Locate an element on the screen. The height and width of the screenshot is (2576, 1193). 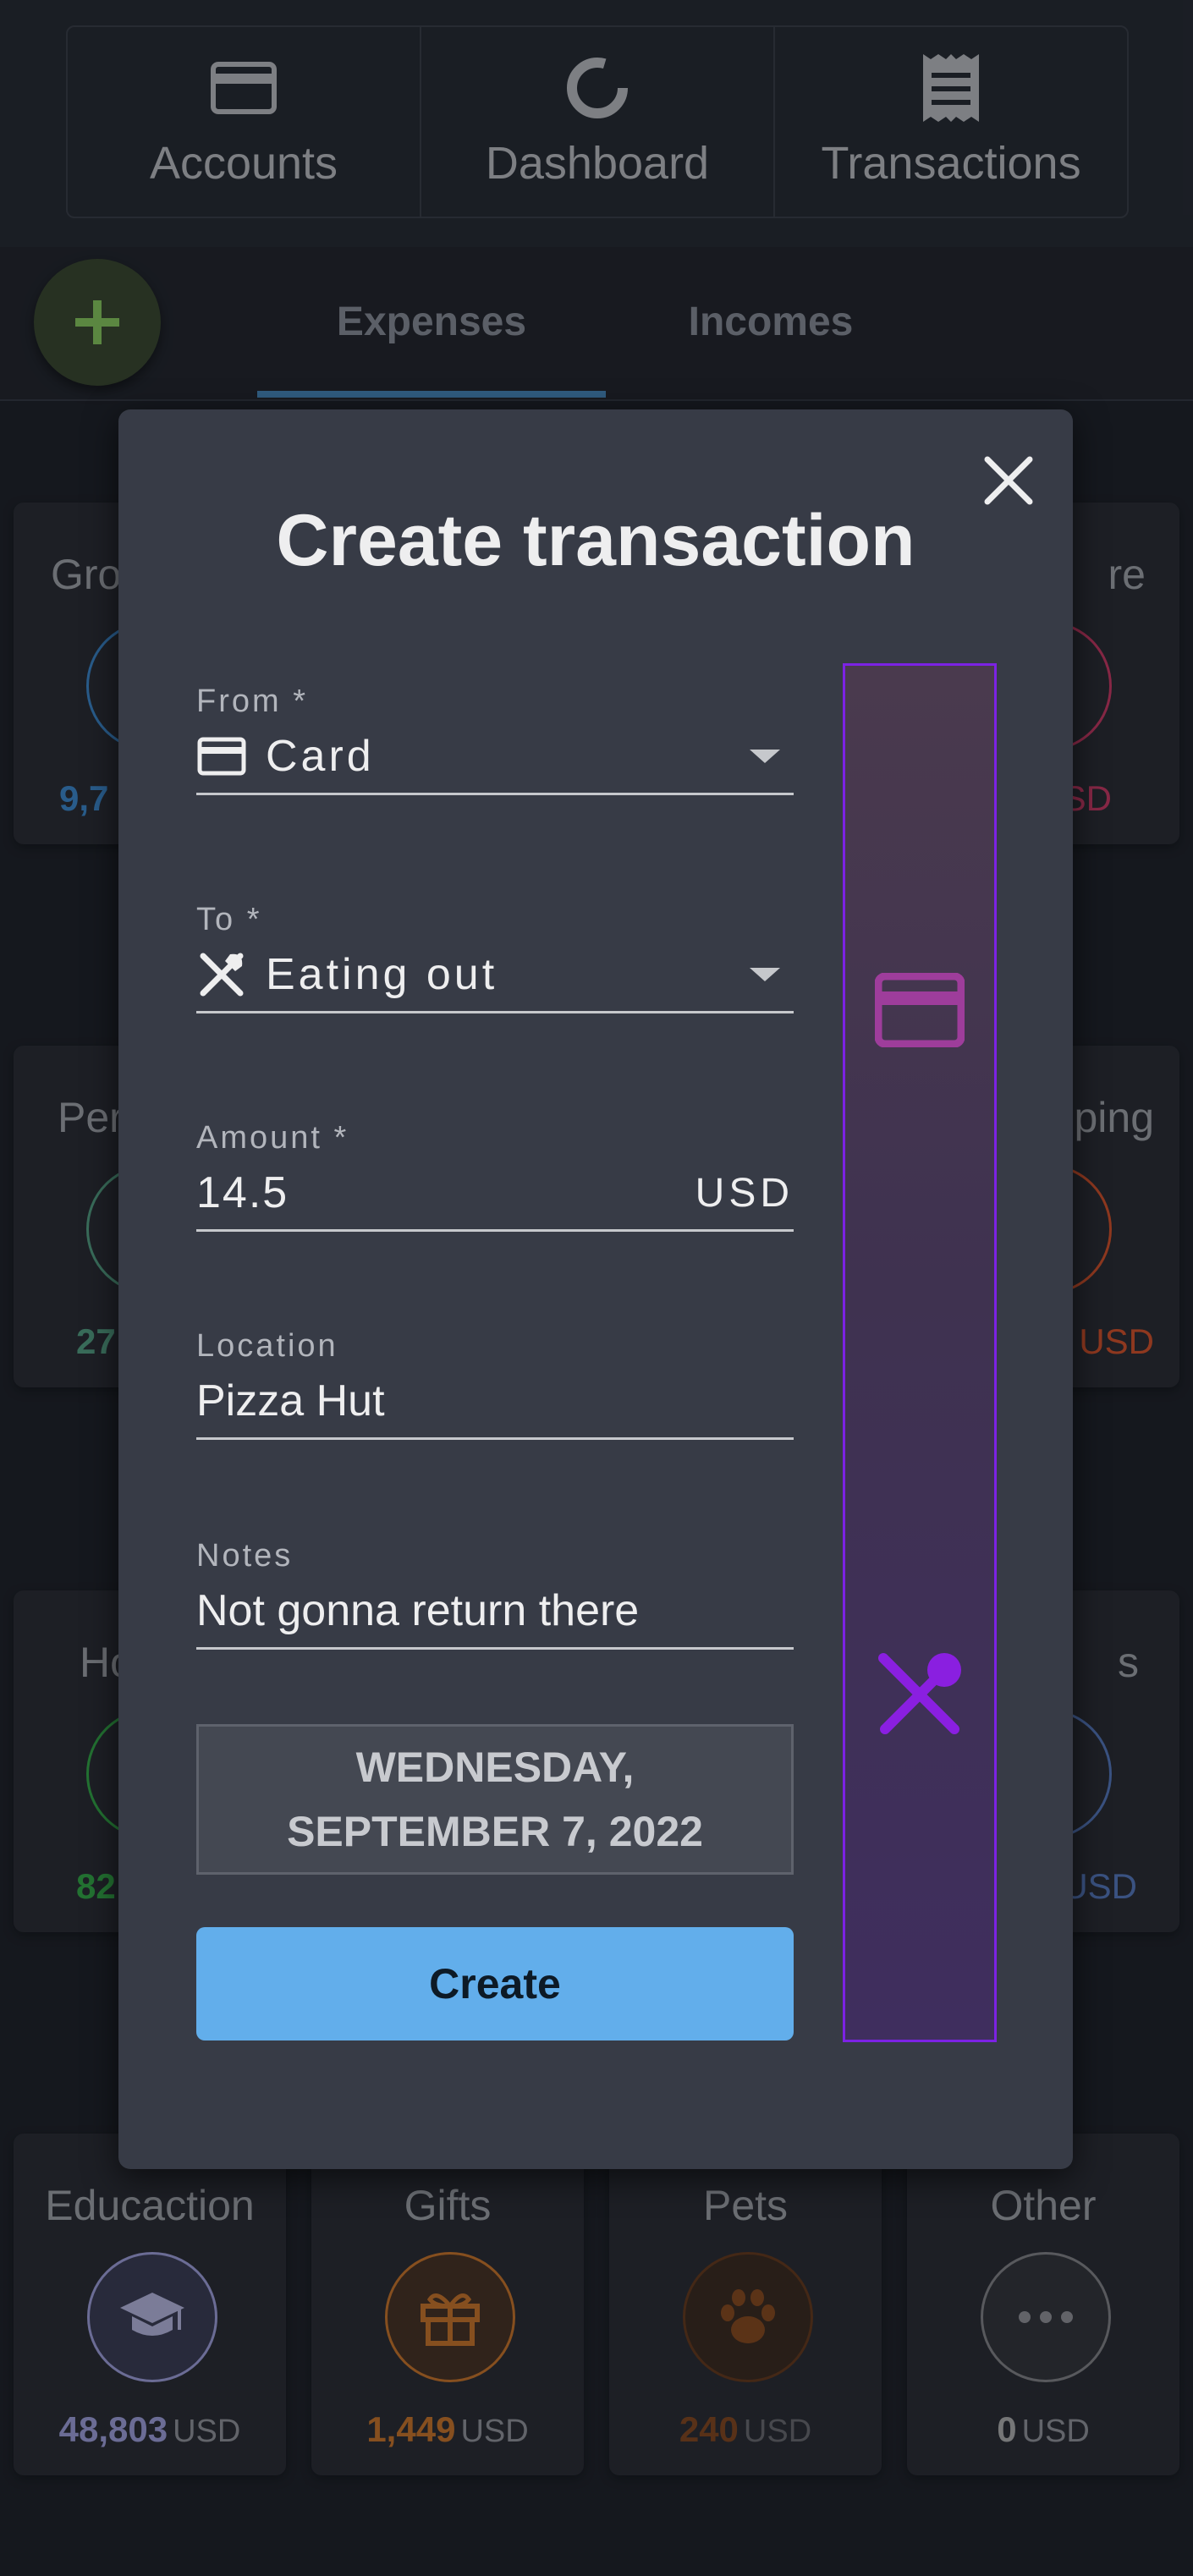
fork-knife-icon is located at coordinates (222, 975).